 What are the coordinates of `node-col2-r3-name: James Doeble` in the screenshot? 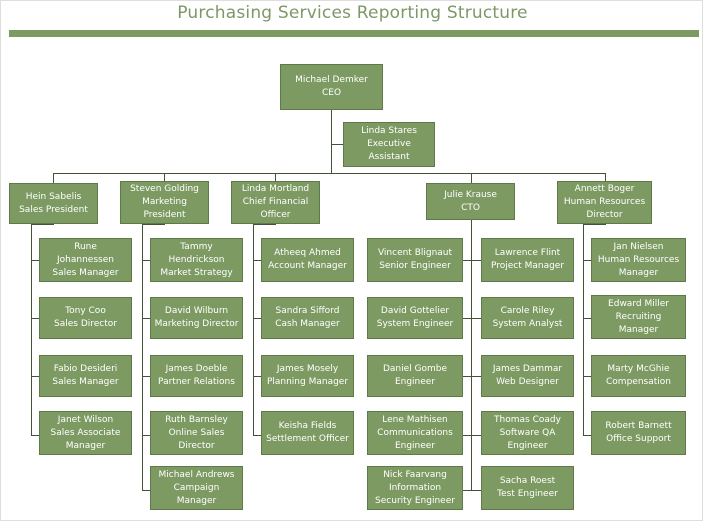 It's located at (196, 369).